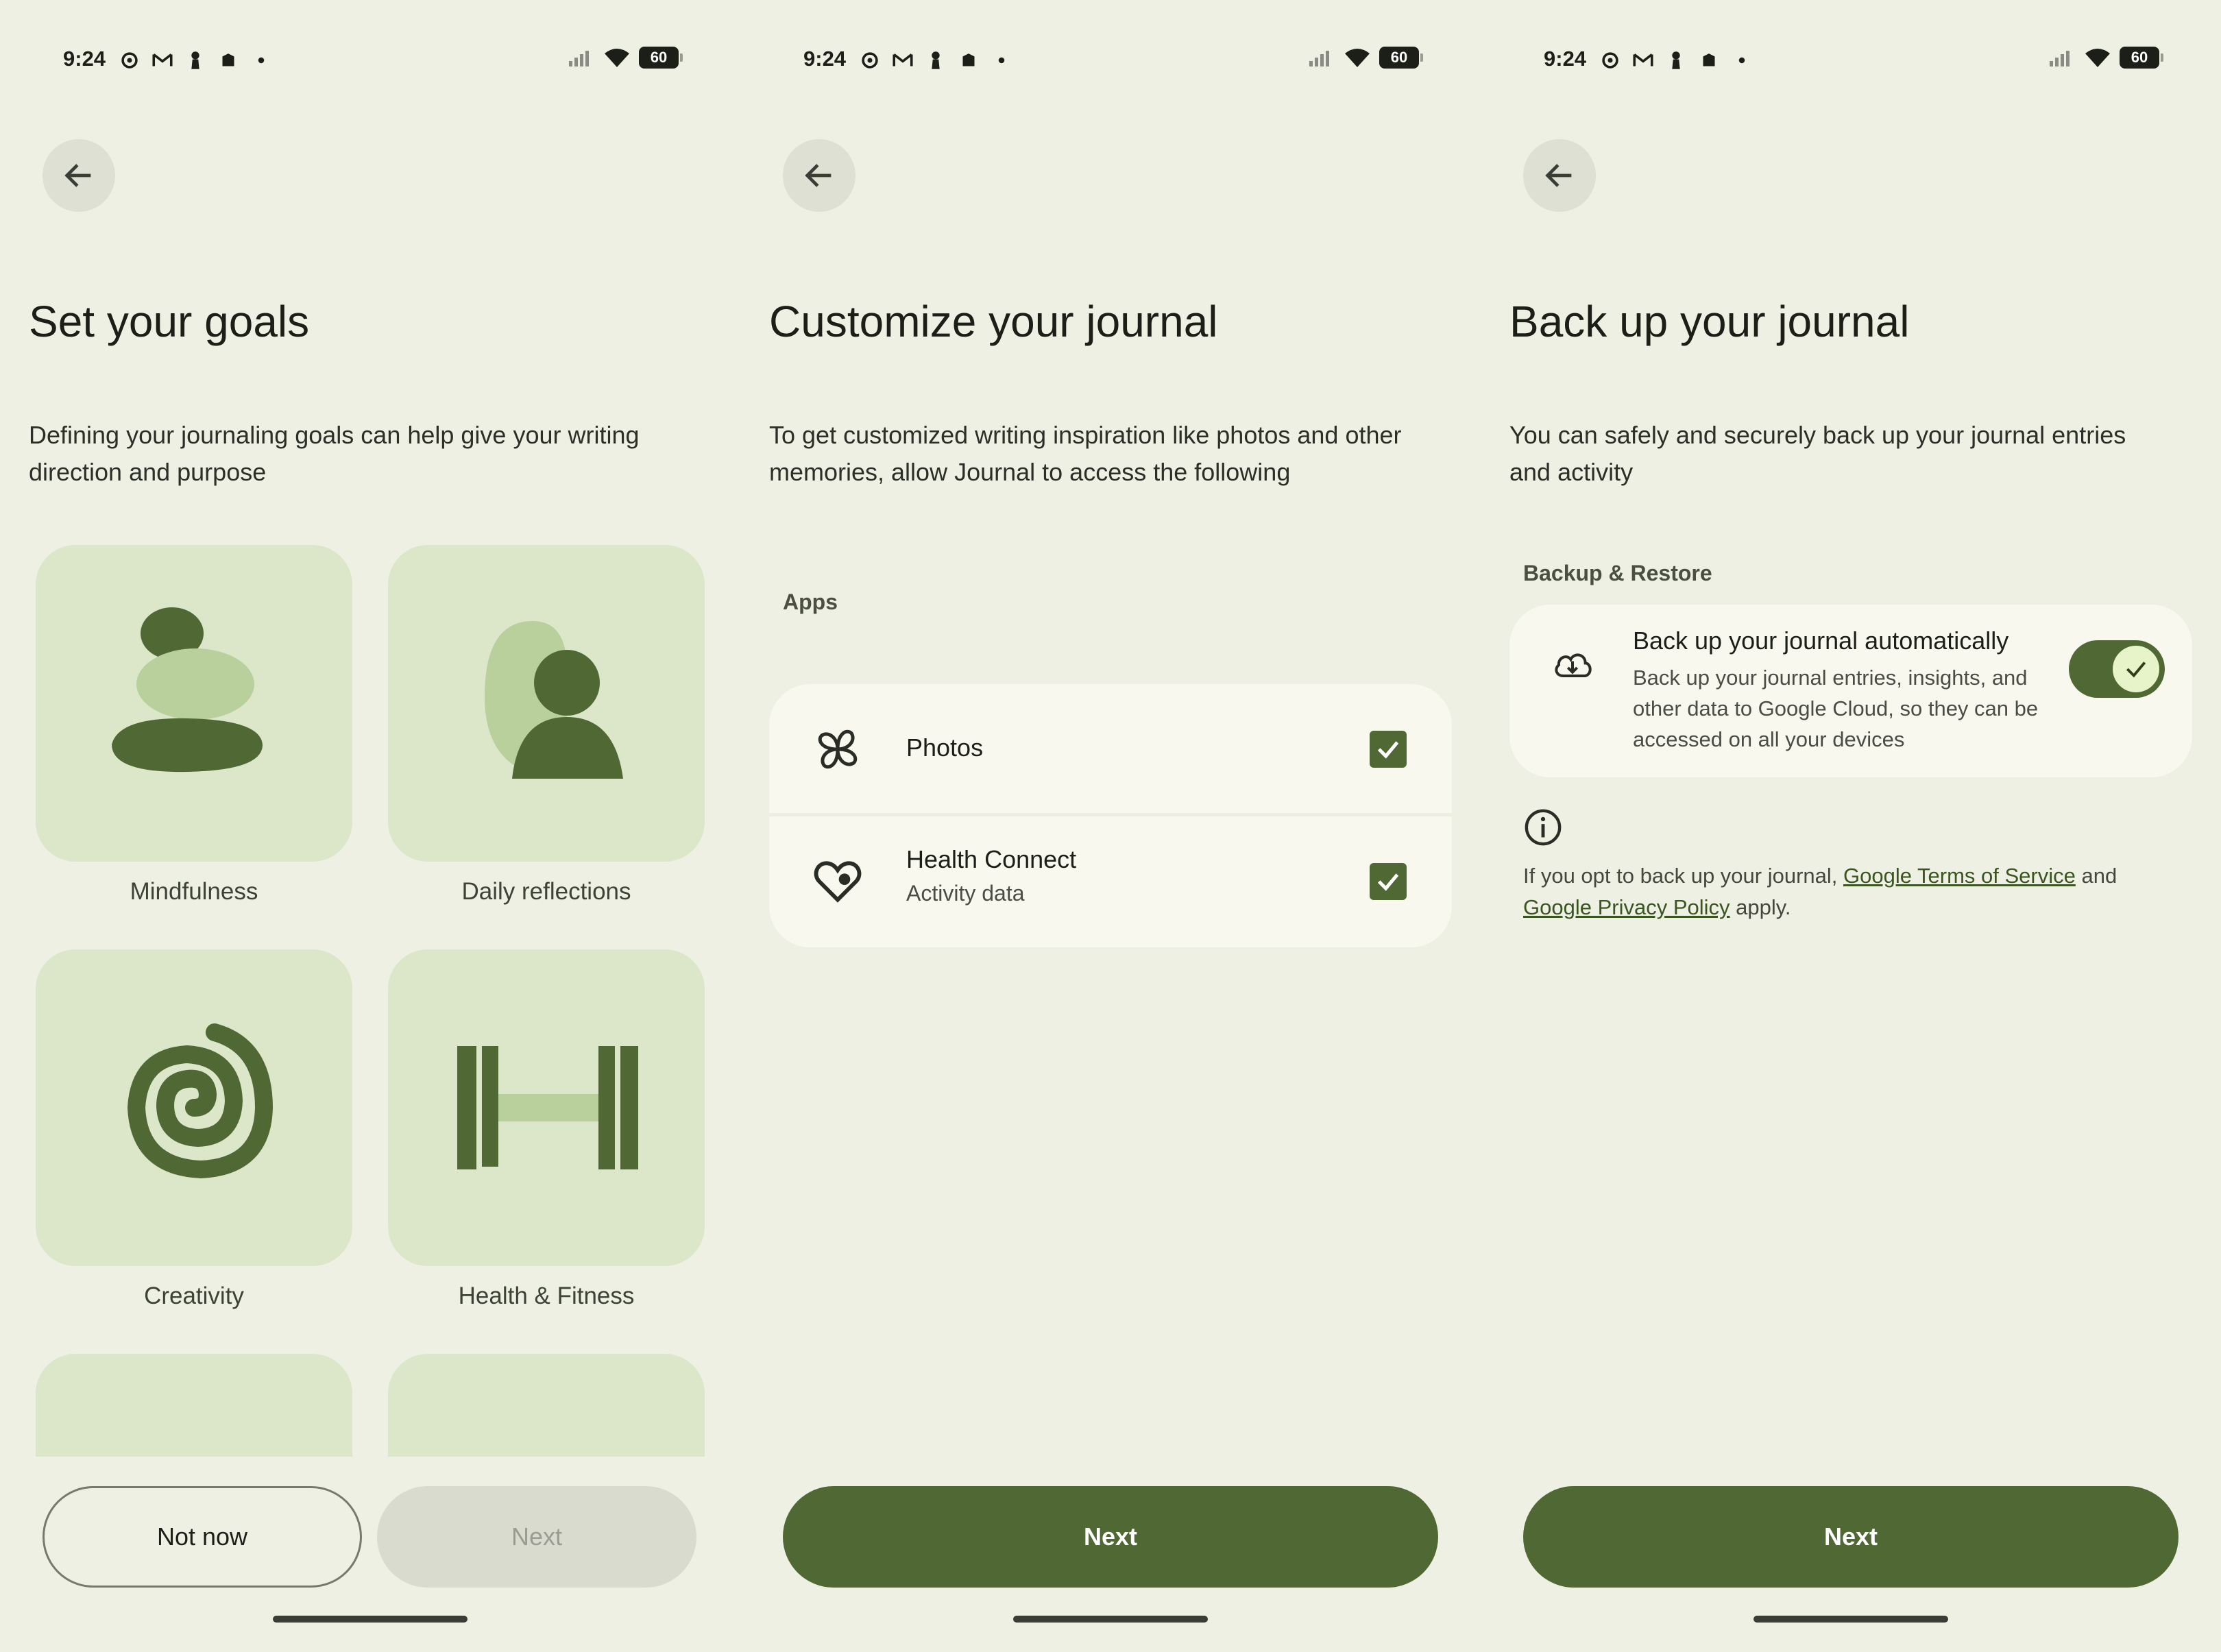  I want to click on app-row-photos: Photos, so click(1110, 749).